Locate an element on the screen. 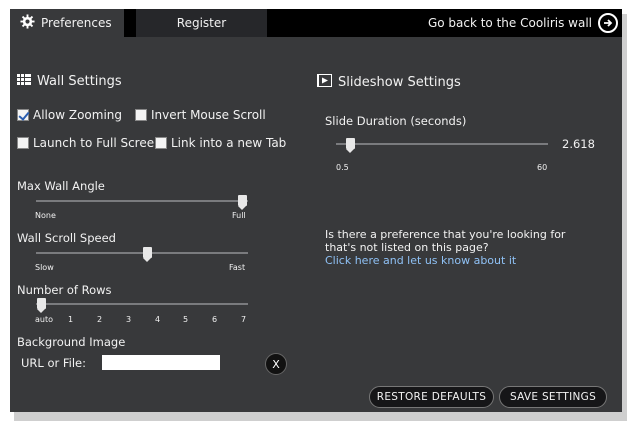 This screenshot has width=640, height=431. restore-defaults-button: RESTORE DEFAULTS is located at coordinates (431, 397).